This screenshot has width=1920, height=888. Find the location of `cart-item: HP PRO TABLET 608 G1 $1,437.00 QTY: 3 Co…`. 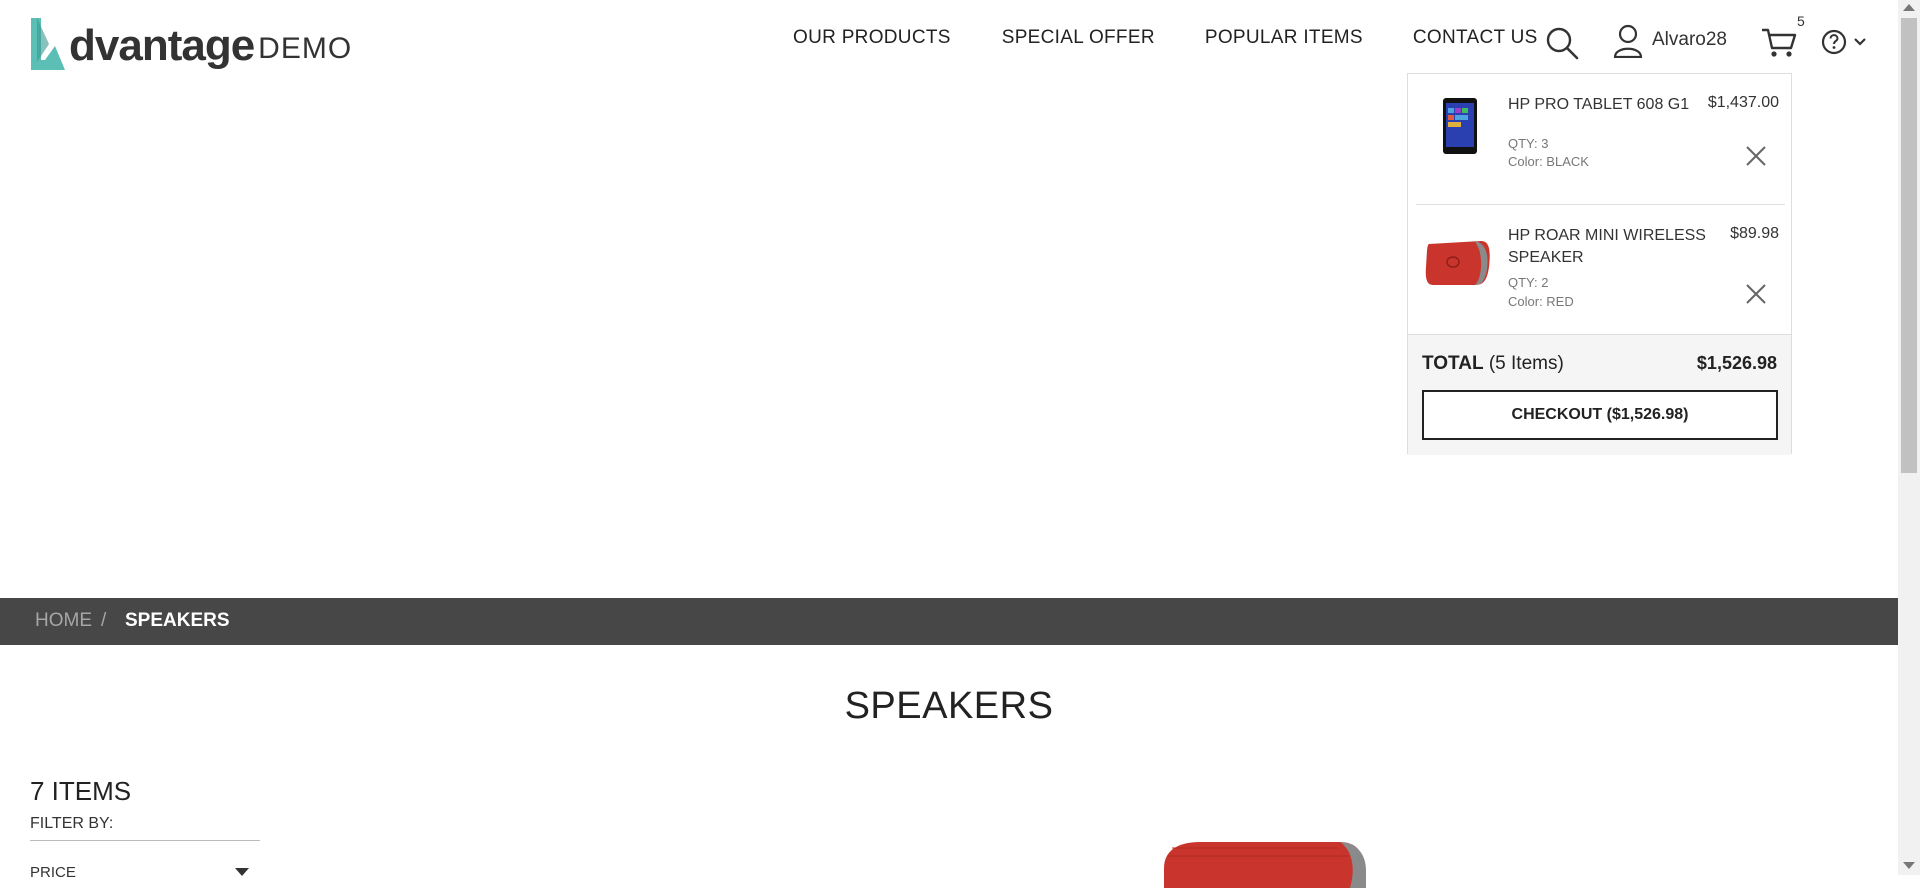

cart-item: HP PRO TABLET 608 G1 $1,437.00 QTY: 3 Co… is located at coordinates (1600, 139).